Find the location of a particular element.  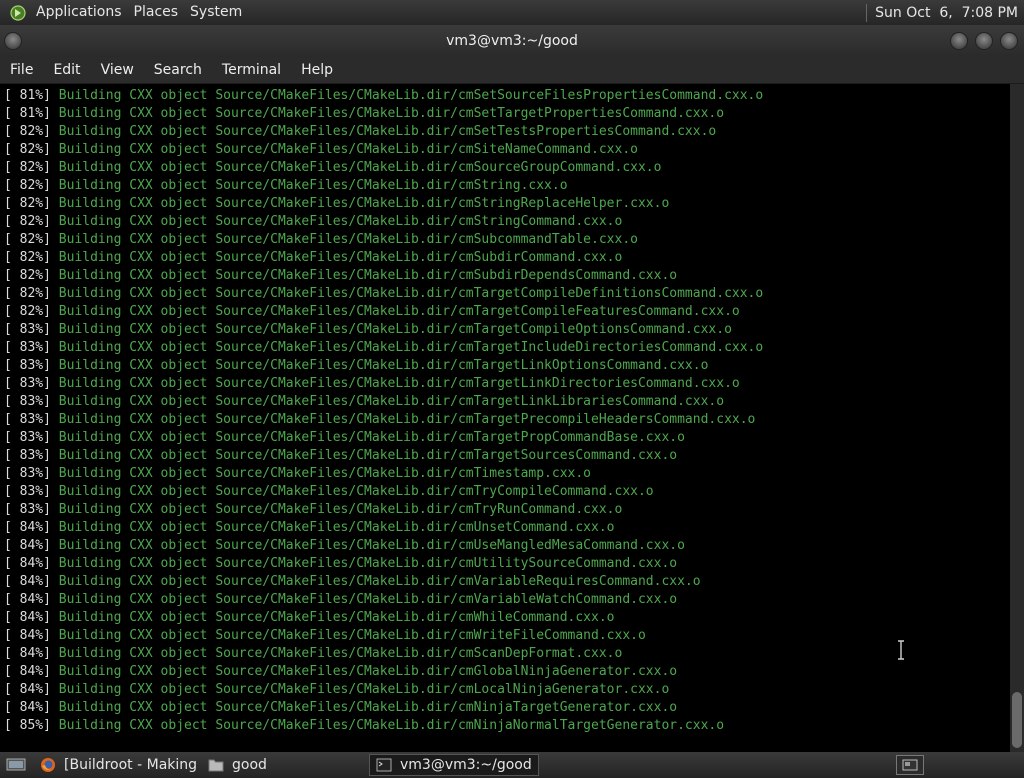

terminal-menubar: File Edit View Search Terminal Help is located at coordinates (512, 70).